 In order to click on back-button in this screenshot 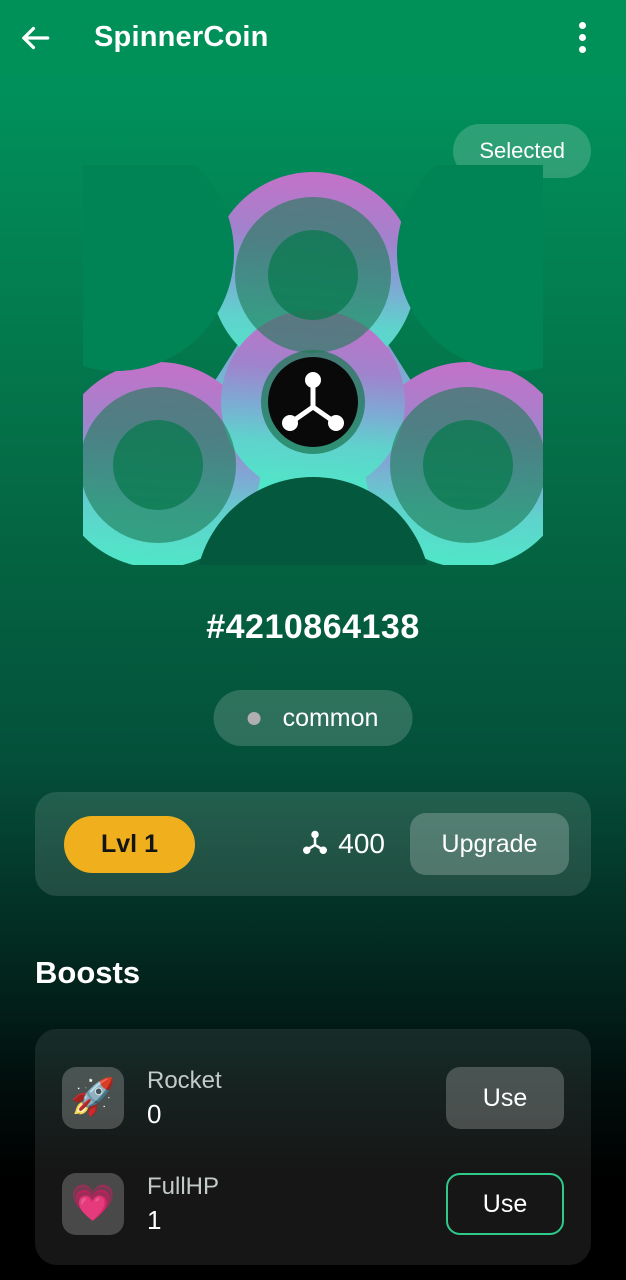, I will do `click(35, 37)`.